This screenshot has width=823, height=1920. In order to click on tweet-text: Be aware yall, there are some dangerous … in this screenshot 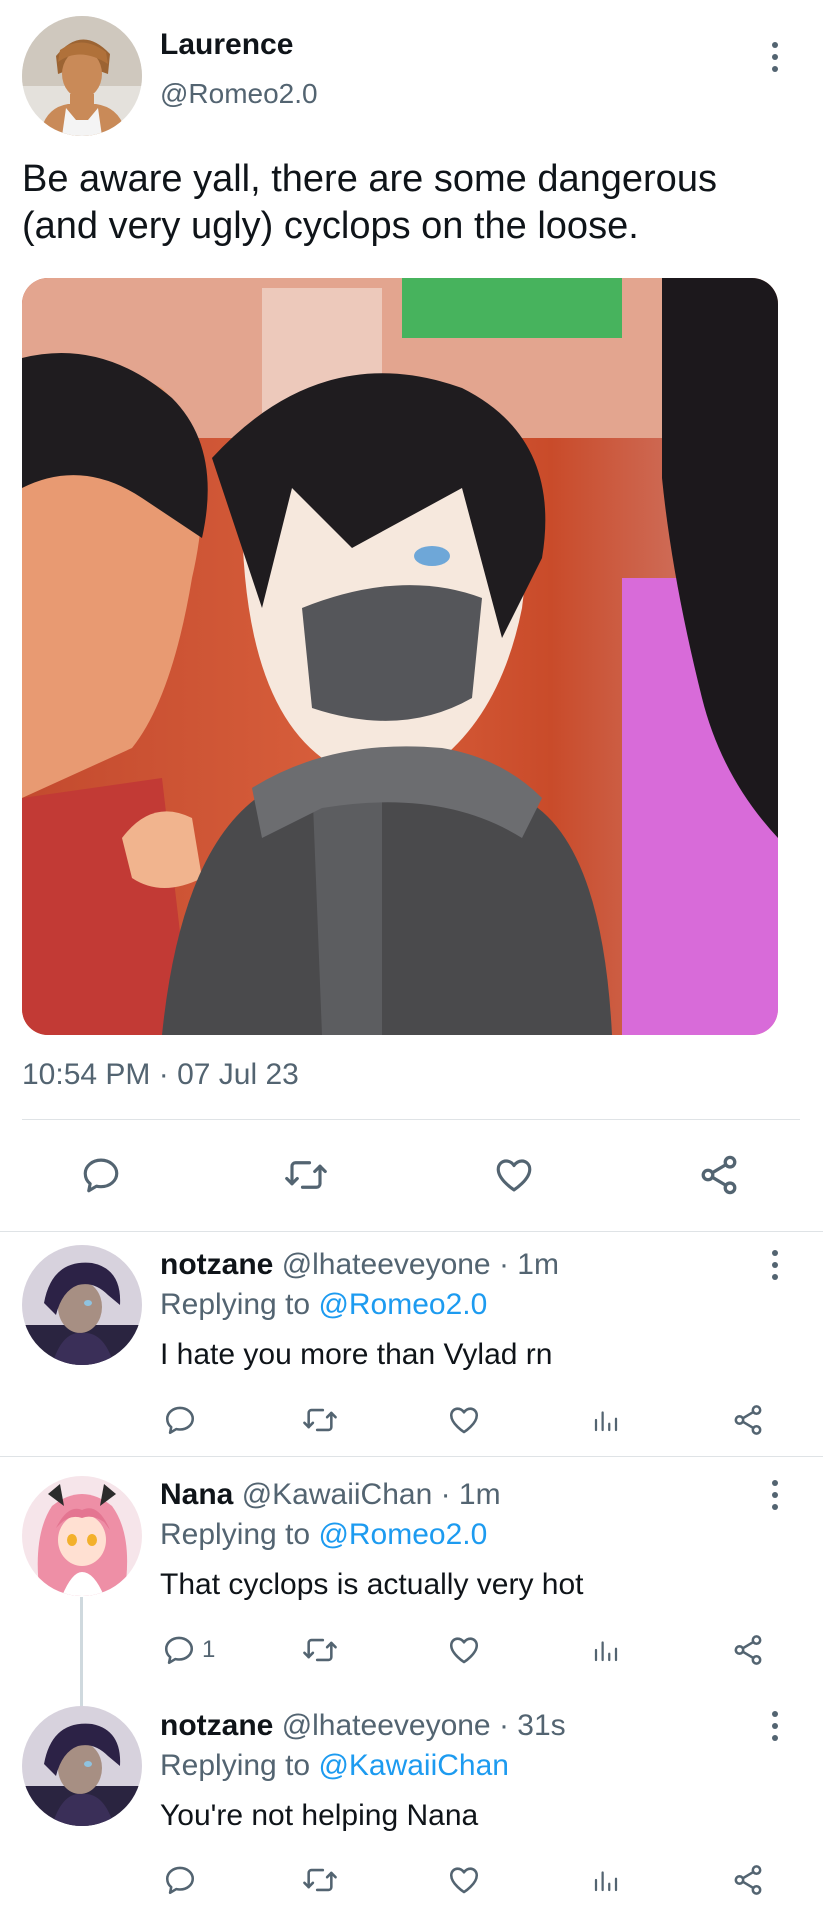, I will do `click(369, 202)`.